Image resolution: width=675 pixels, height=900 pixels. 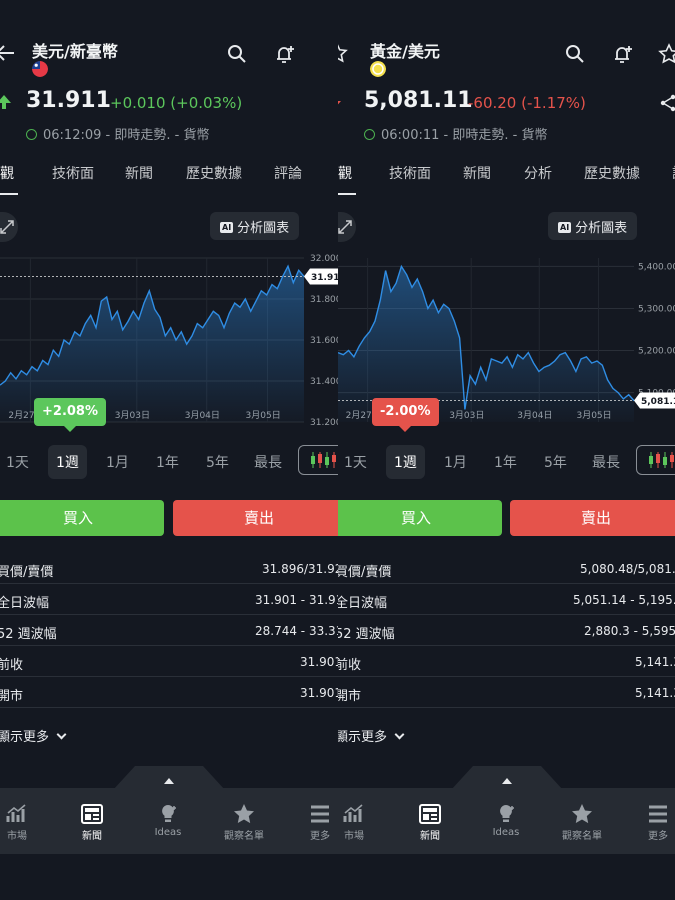 I want to click on back-arrow-icon, so click(x=8, y=53).